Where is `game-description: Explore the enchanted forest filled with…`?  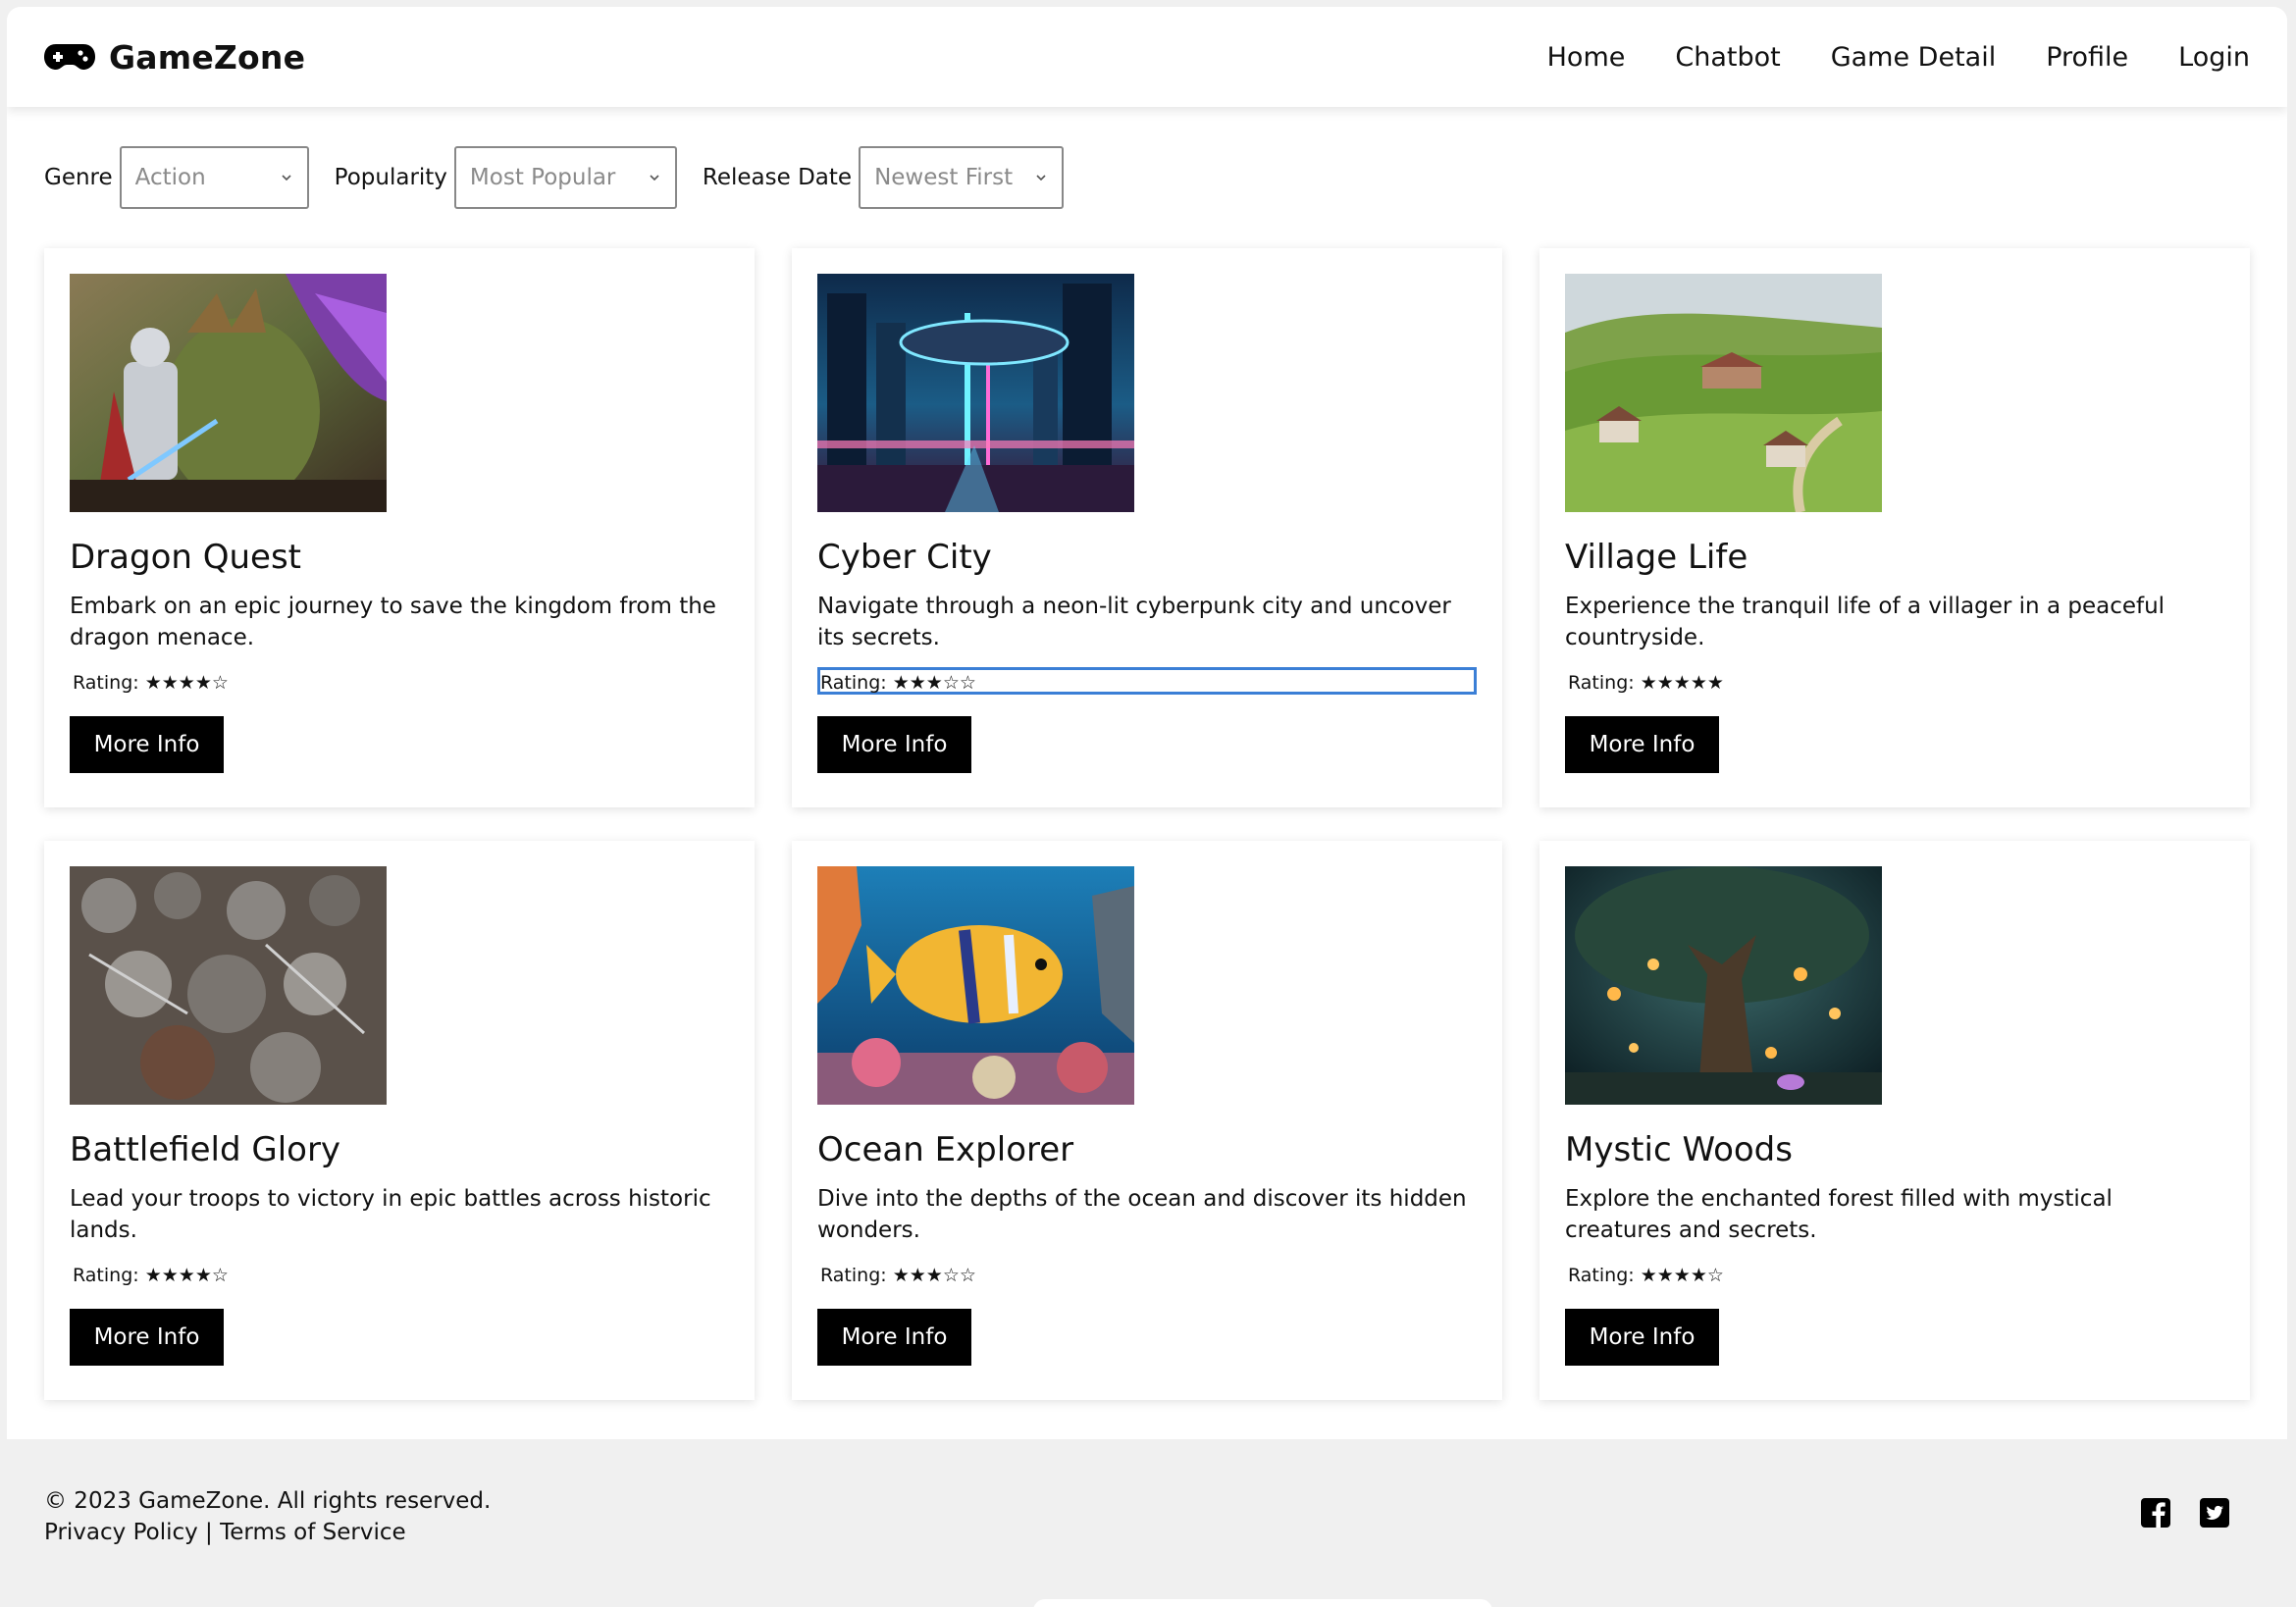 game-description: Explore the enchanted forest filled with… is located at coordinates (1839, 1214).